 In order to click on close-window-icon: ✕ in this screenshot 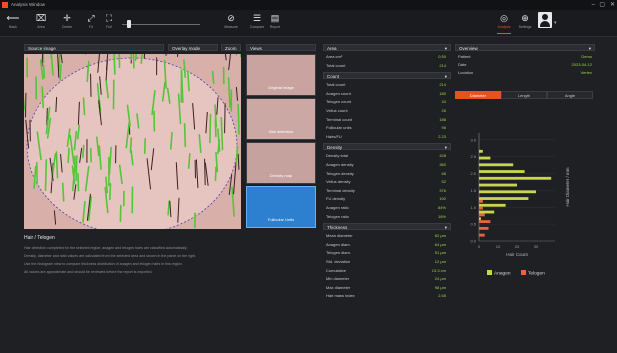, I will do `click(612, 5)`.